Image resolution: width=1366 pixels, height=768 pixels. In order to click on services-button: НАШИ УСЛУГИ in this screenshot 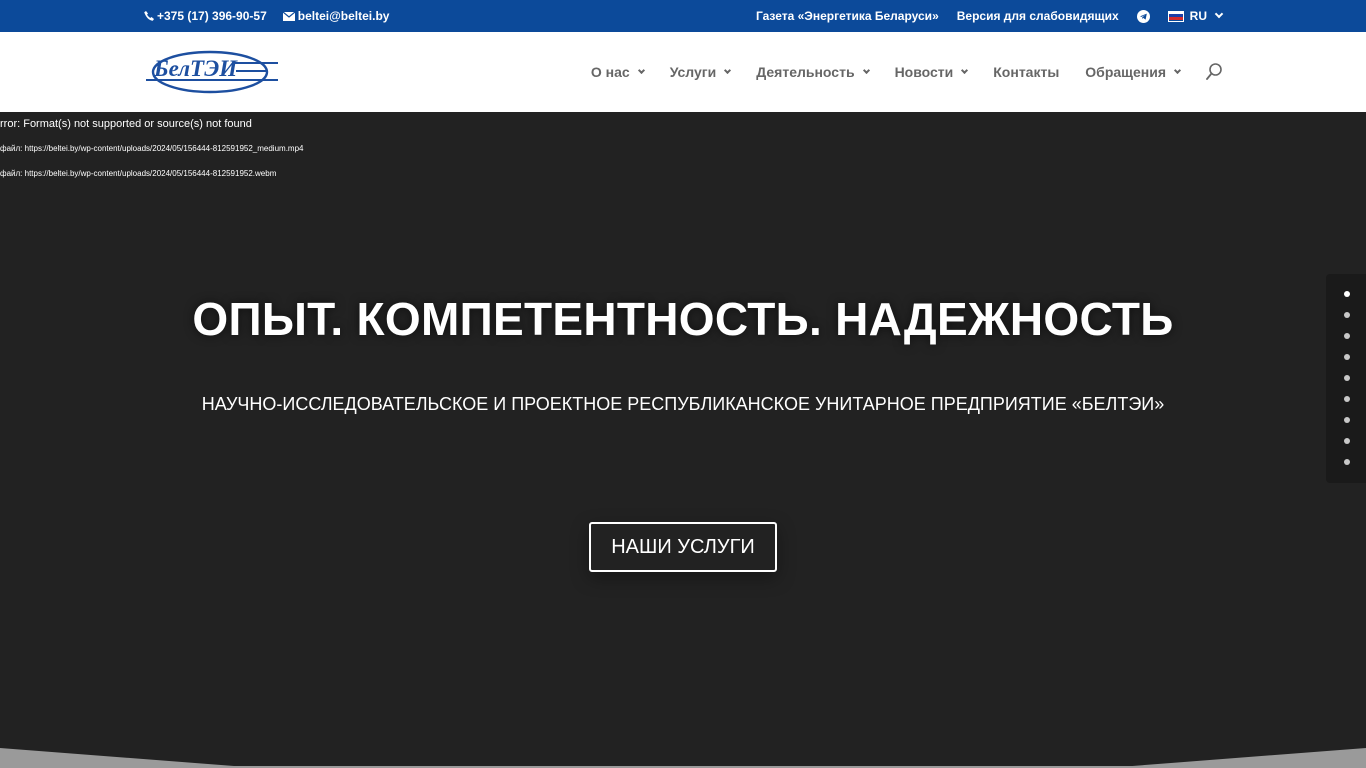, I will do `click(683, 547)`.